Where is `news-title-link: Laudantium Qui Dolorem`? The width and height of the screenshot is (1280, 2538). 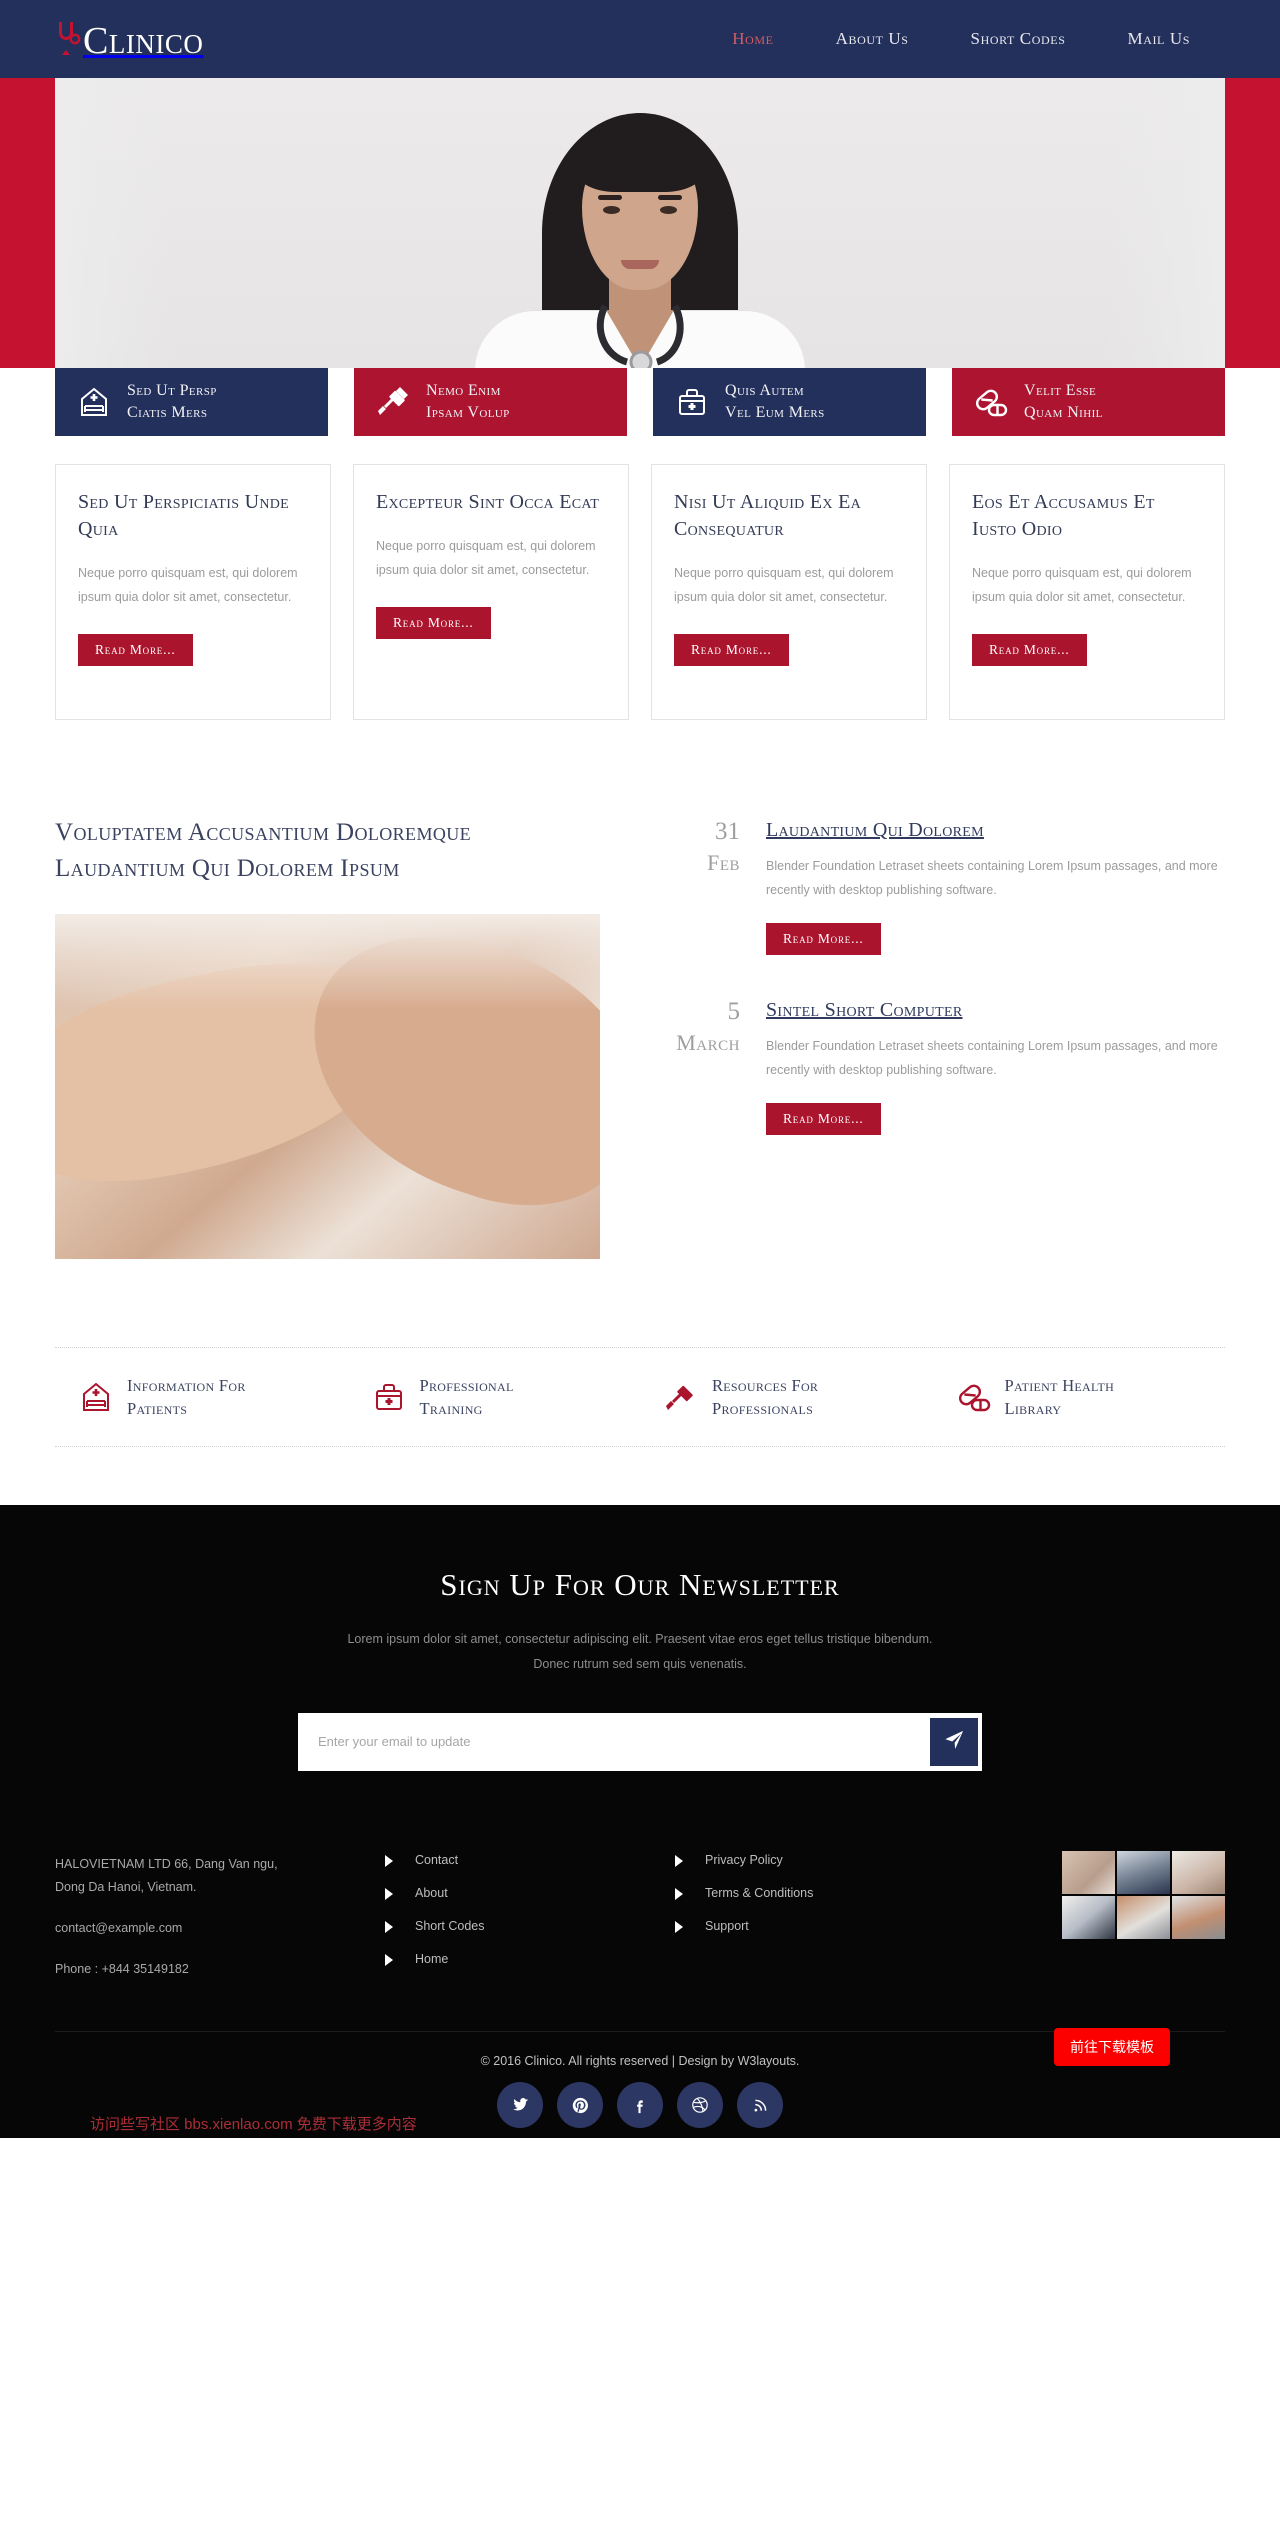
news-title-link: Laudantium Qui Dolorem is located at coordinates (875, 830).